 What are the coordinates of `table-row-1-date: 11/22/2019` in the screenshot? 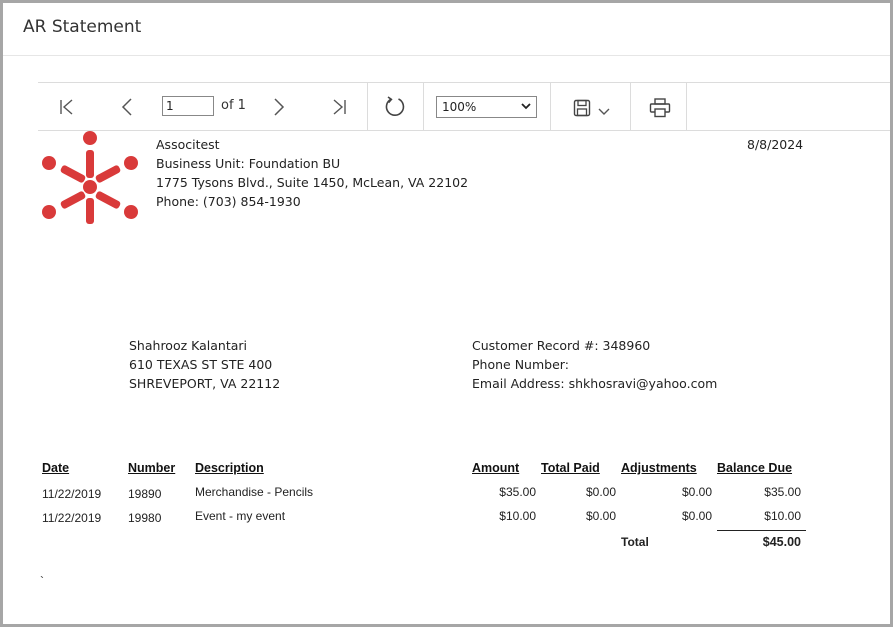 It's located at (72, 494).